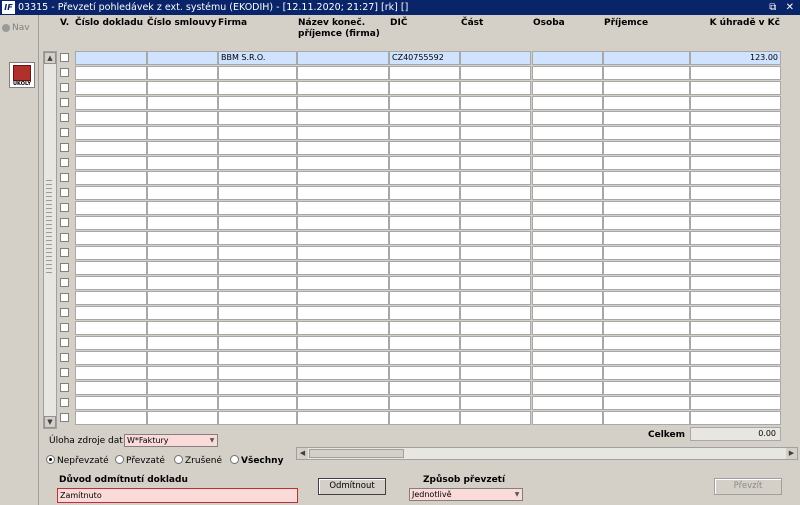 The image size is (800, 505). What do you see at coordinates (16, 28) in the screenshot?
I see `nav-button: Nav` at bounding box center [16, 28].